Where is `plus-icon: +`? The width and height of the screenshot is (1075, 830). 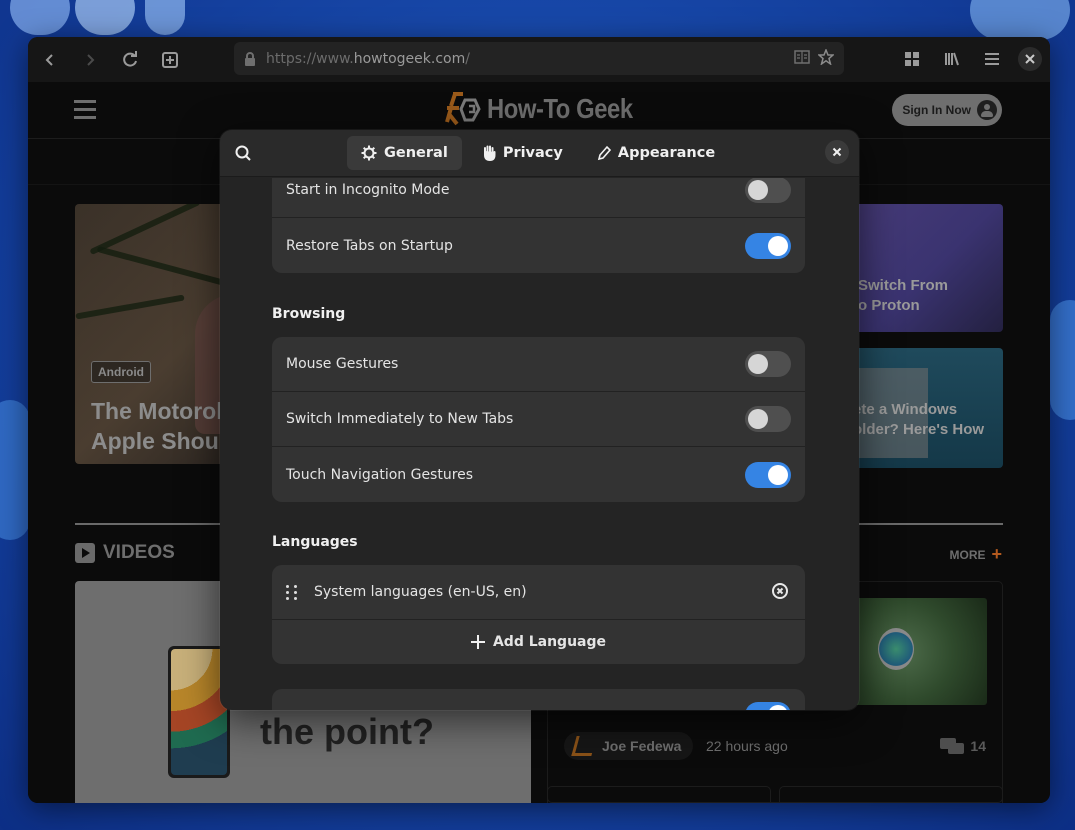 plus-icon: + is located at coordinates (996, 554).